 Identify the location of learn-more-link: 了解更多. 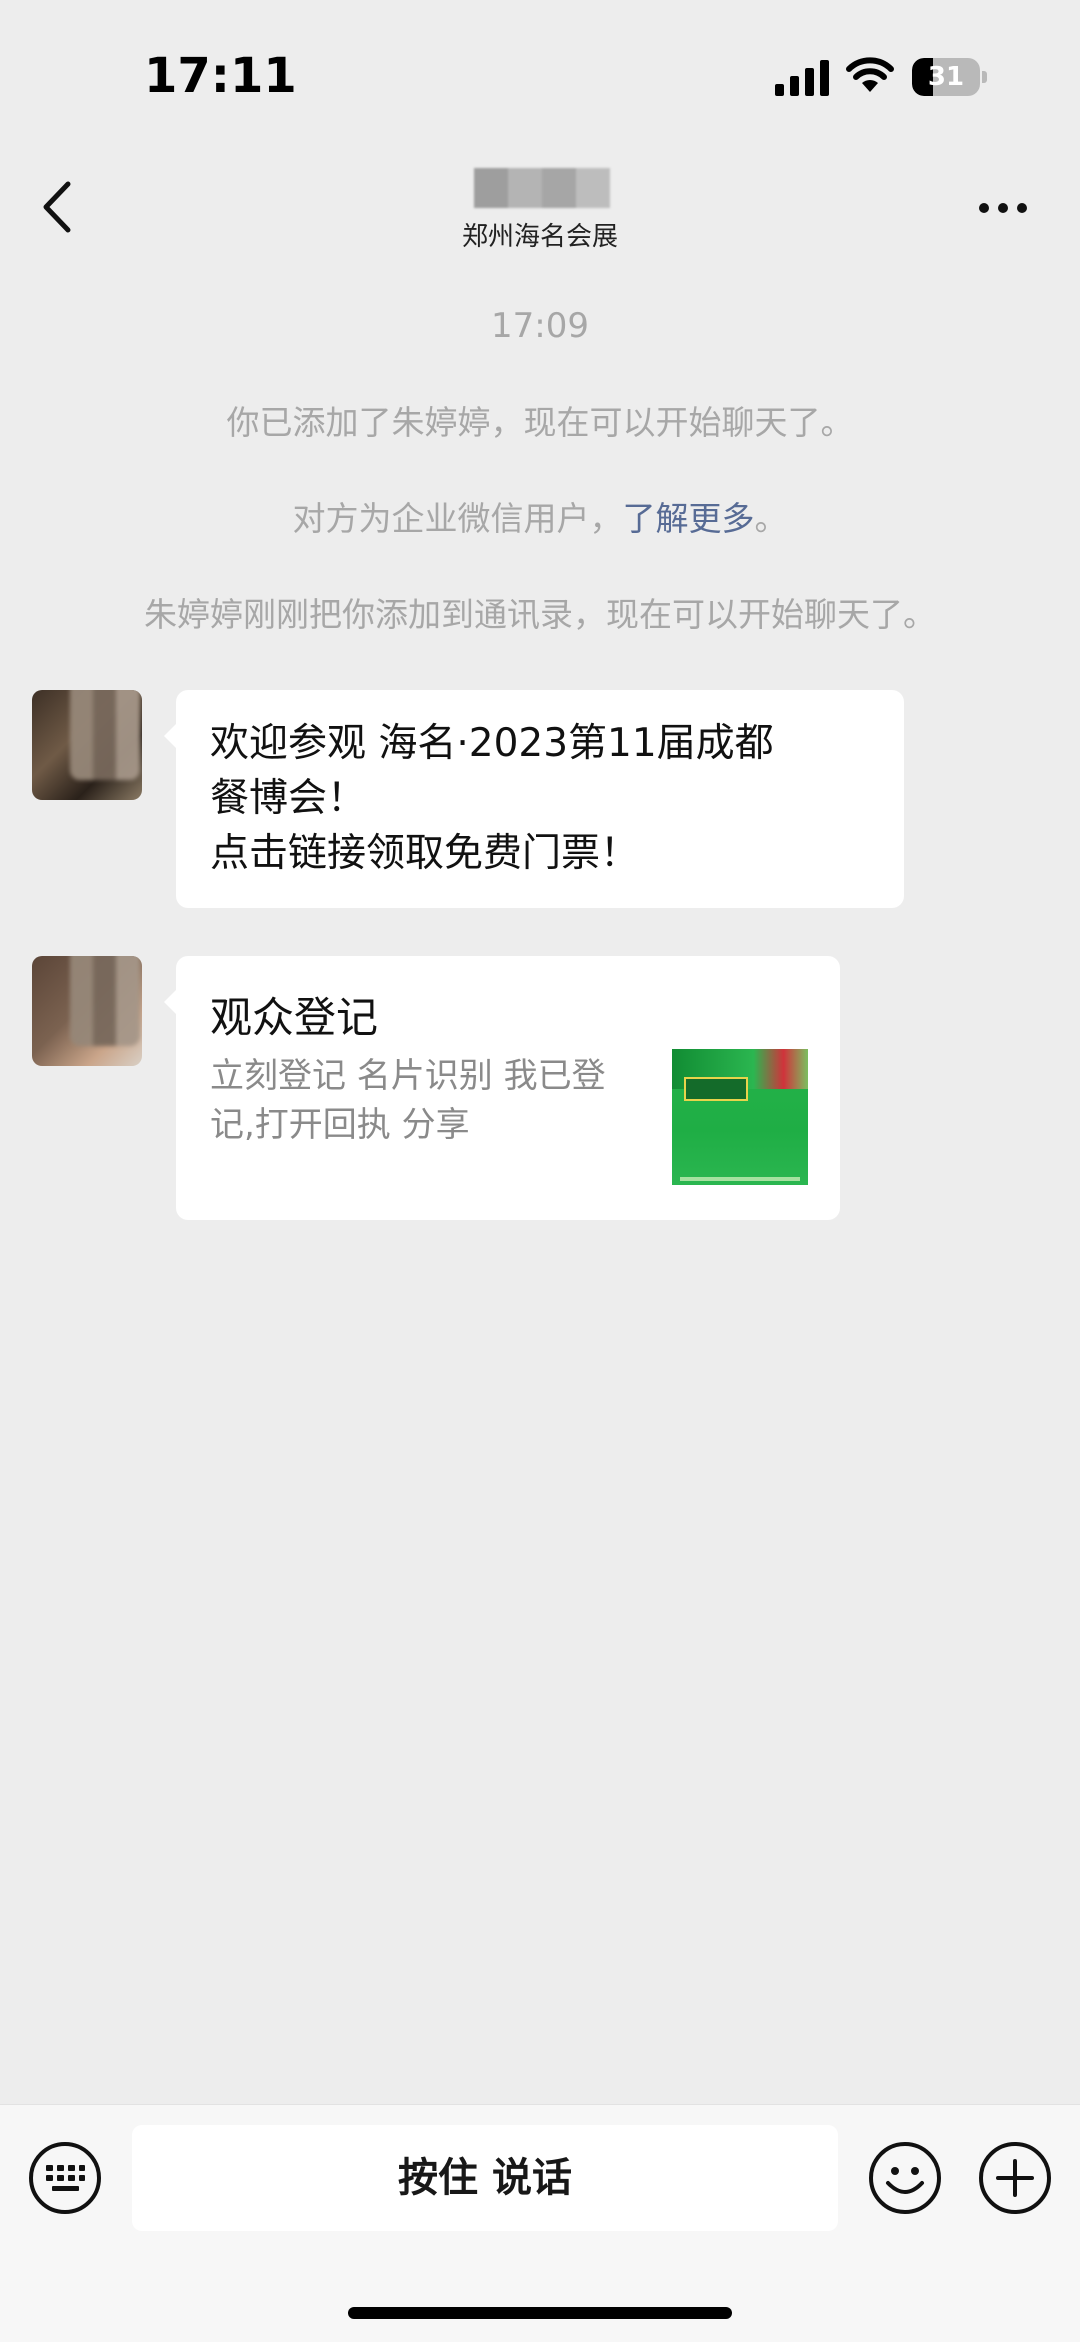
(689, 518).